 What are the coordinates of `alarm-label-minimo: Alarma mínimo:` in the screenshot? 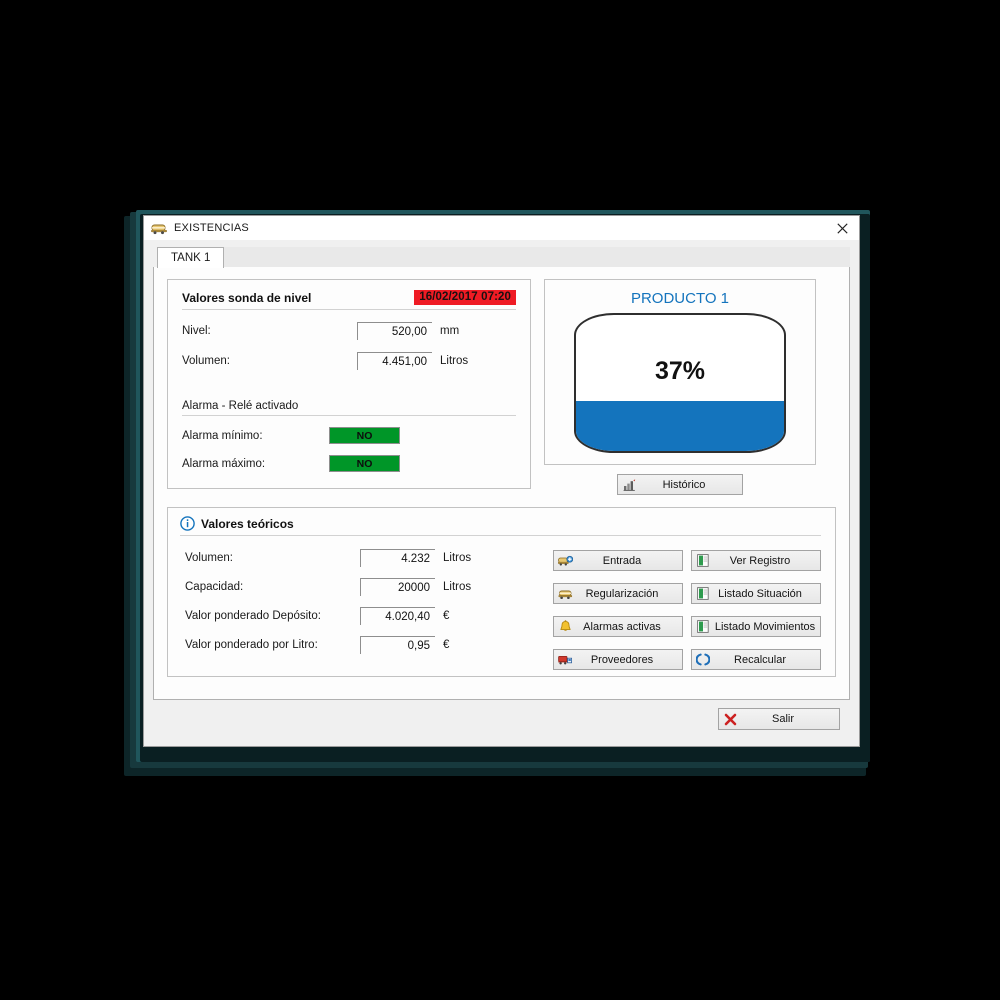 It's located at (222, 435).